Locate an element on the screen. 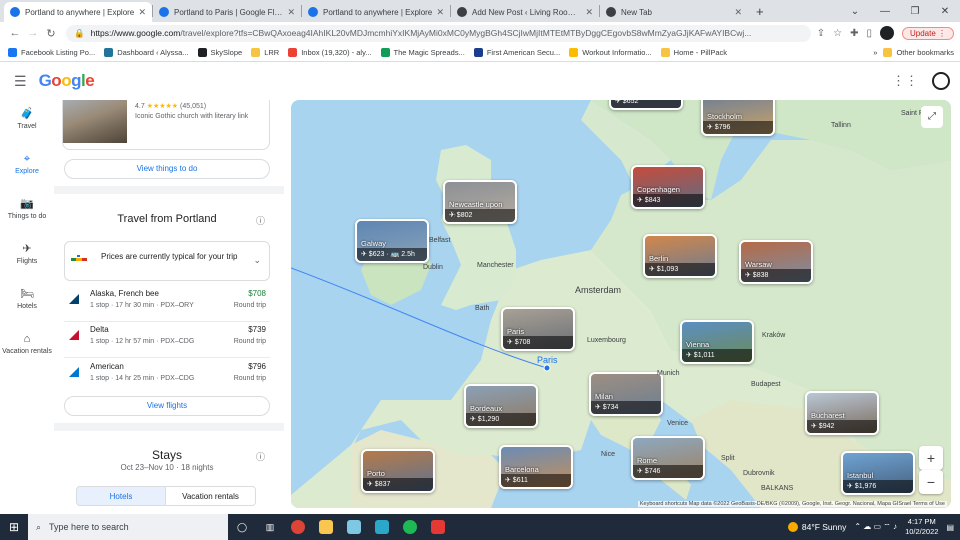  rail-item: ⌖ Explore is located at coordinates (27, 165).